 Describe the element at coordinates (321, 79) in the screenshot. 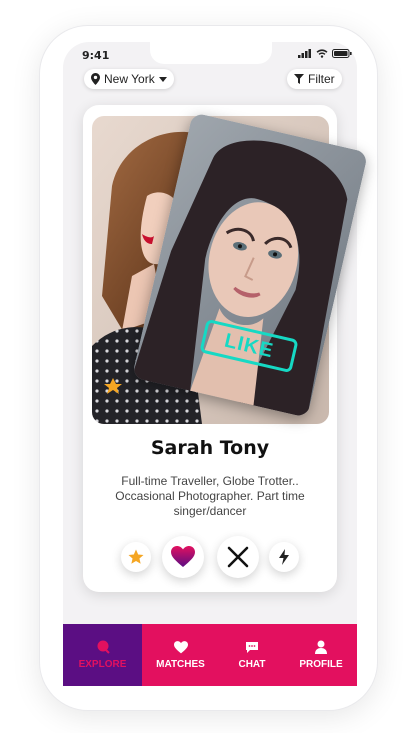

I see `filter-label: Filter` at that location.